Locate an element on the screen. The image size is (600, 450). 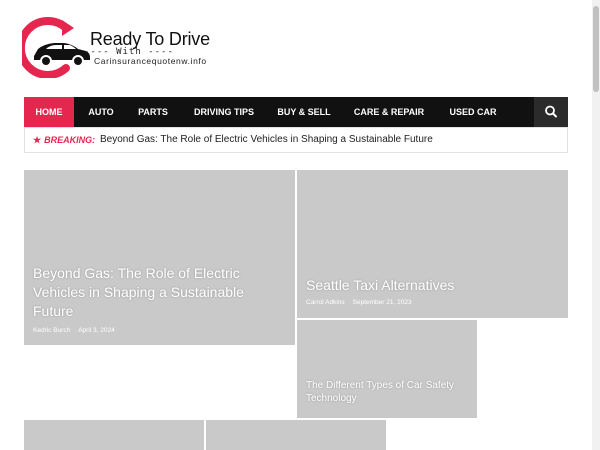
search-icon is located at coordinates (551, 111).